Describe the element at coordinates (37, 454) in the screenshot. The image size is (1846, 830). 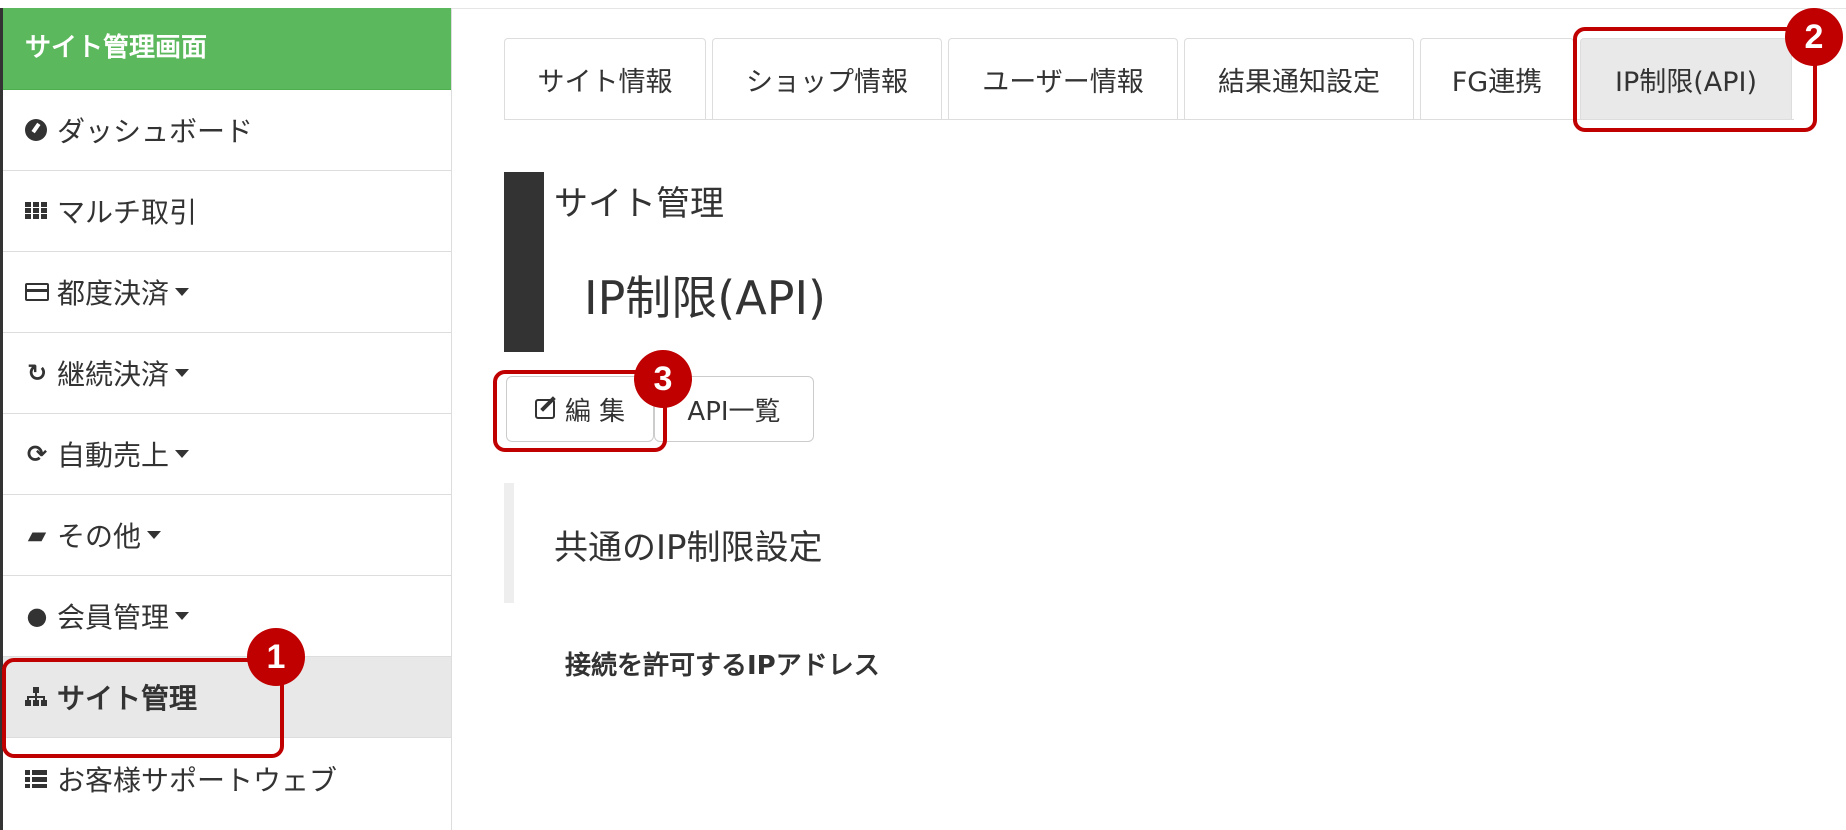
I see `refresh-icon: ⟳` at that location.